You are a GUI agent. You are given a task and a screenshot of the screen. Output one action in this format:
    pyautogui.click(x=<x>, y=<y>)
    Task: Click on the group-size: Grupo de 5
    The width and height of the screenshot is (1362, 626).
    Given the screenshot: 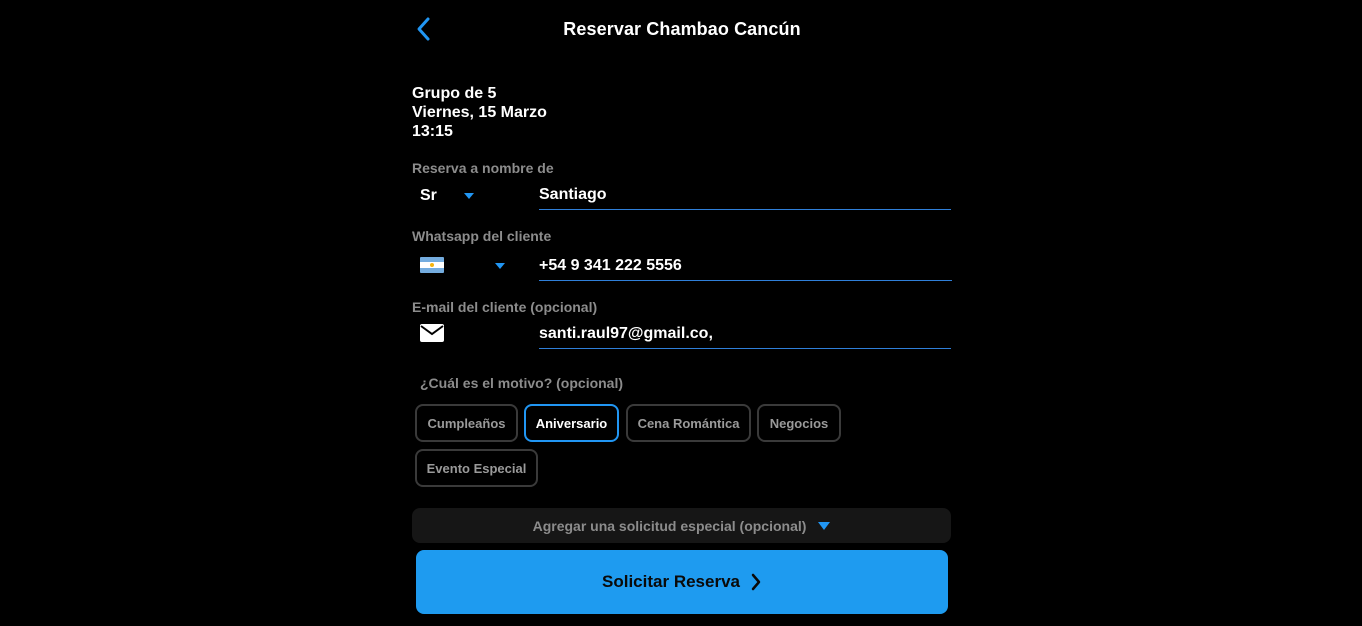 What is the action you would take?
    pyautogui.click(x=454, y=93)
    